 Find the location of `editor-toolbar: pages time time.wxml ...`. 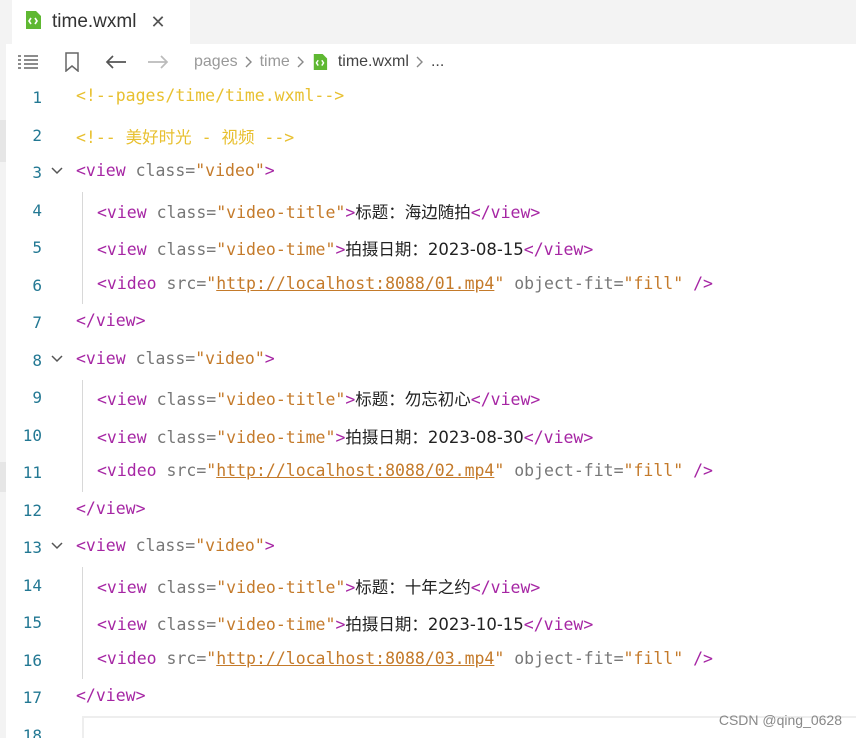

editor-toolbar: pages time time.wxml ... is located at coordinates (431, 62).